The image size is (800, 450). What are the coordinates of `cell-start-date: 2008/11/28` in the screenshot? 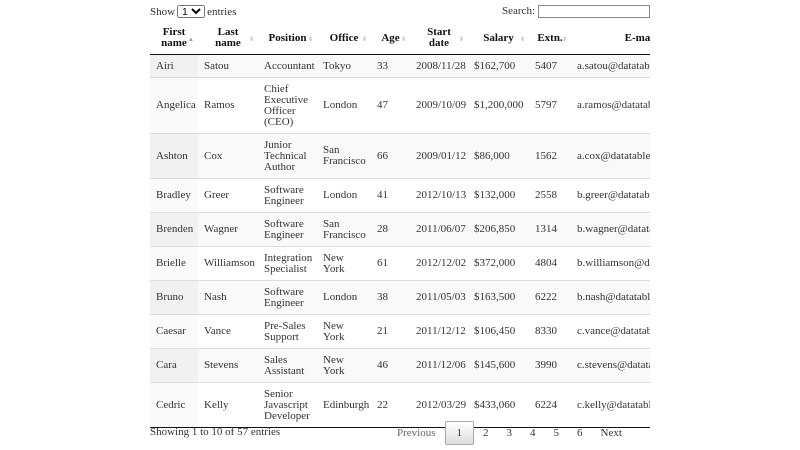 It's located at (439, 66).